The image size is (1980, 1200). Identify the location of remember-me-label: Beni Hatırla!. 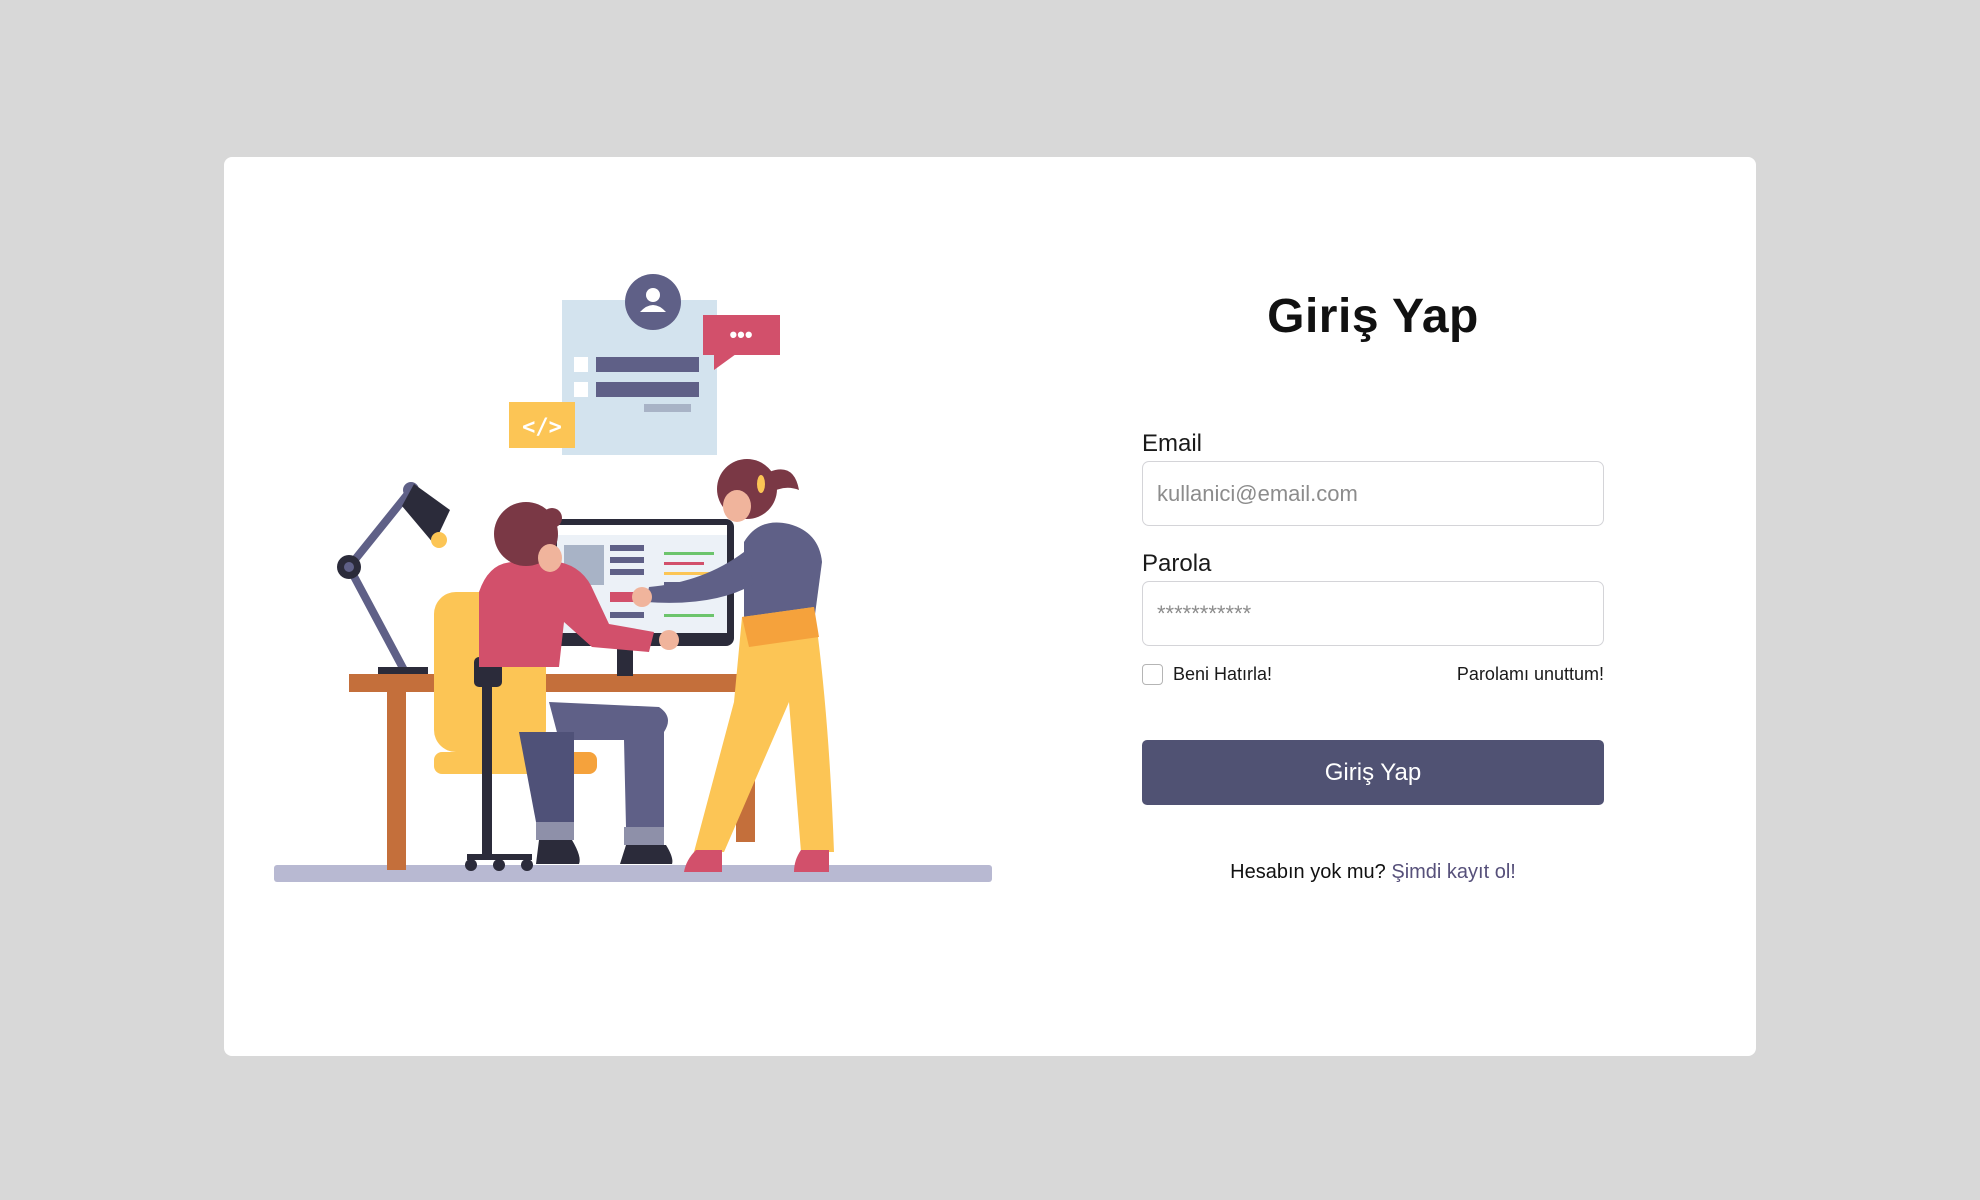
(1223, 673).